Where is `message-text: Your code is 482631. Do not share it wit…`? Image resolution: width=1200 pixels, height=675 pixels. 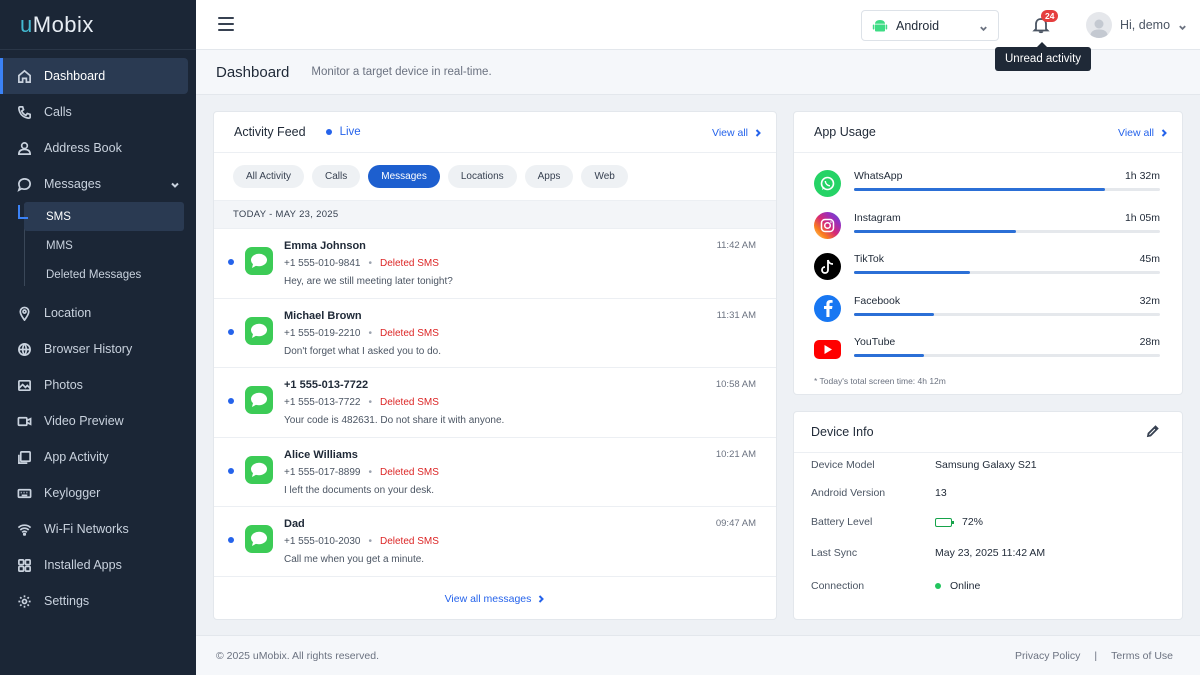 message-text: Your code is 482631. Do not share it wit… is located at coordinates (394, 420).